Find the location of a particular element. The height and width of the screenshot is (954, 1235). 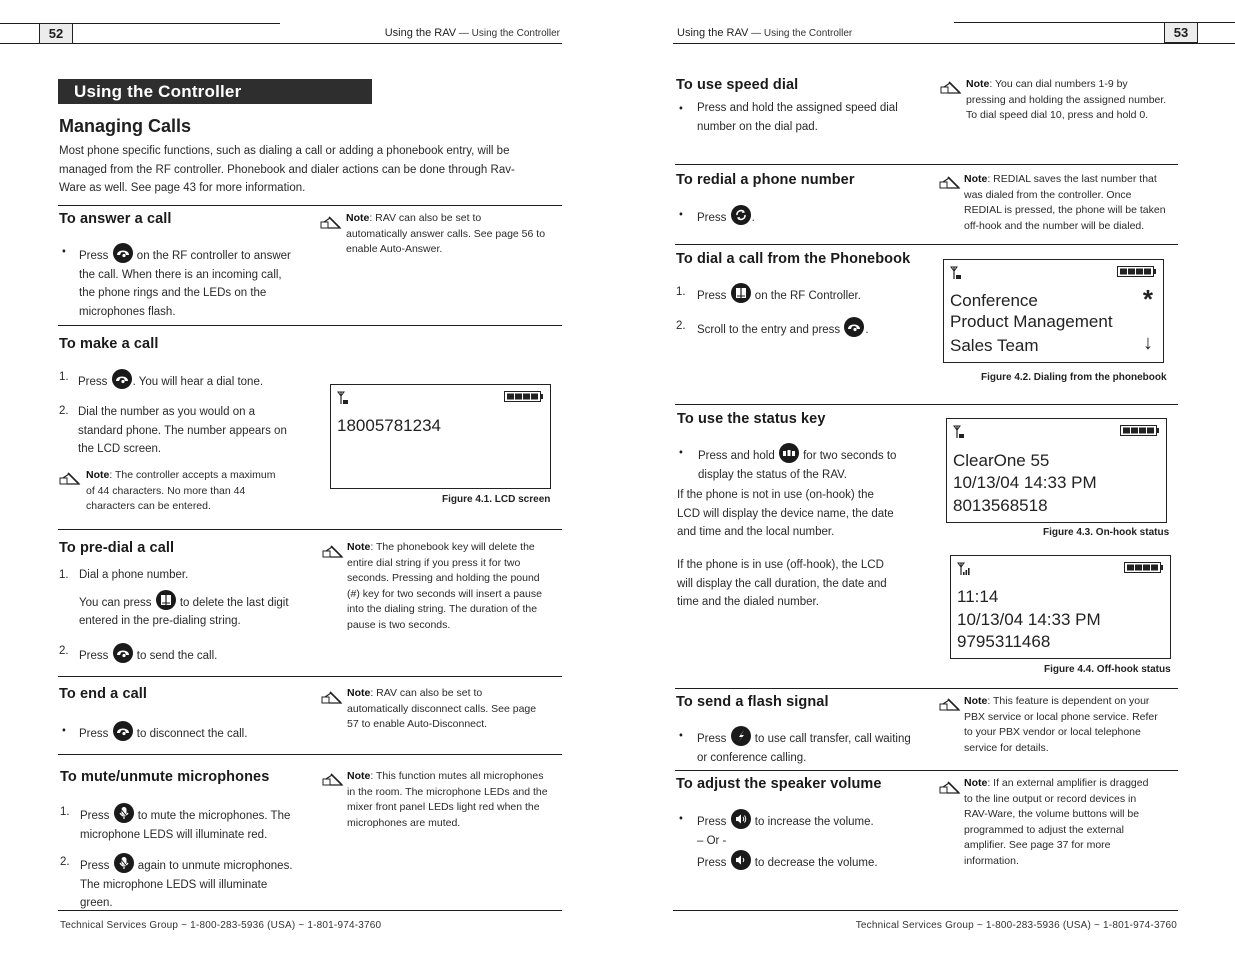

mute-title: To mute/unmute microphones is located at coordinates (165, 777).